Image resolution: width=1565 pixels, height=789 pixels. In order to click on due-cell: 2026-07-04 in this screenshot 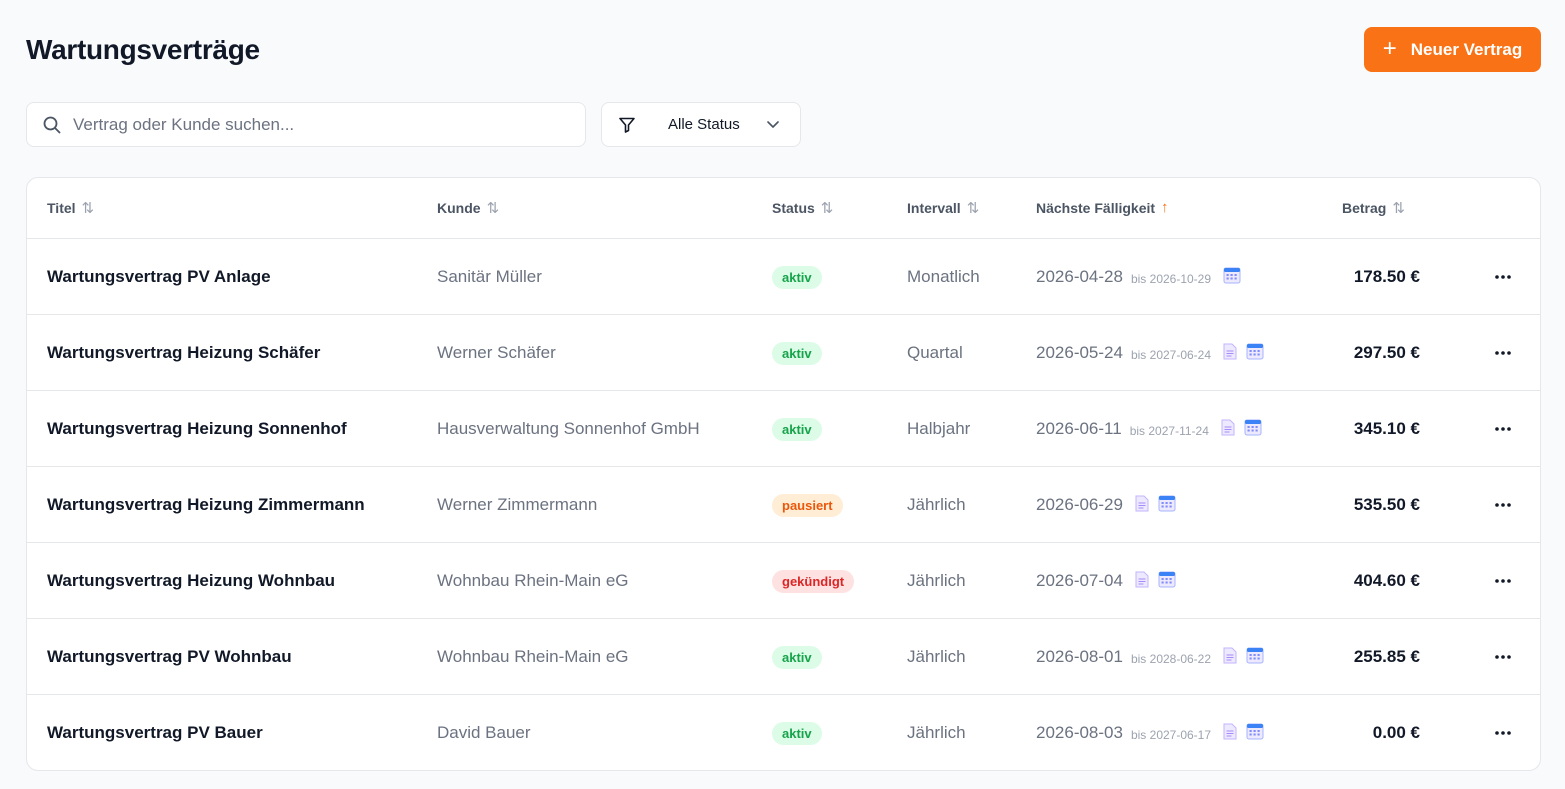, I will do `click(1106, 581)`.